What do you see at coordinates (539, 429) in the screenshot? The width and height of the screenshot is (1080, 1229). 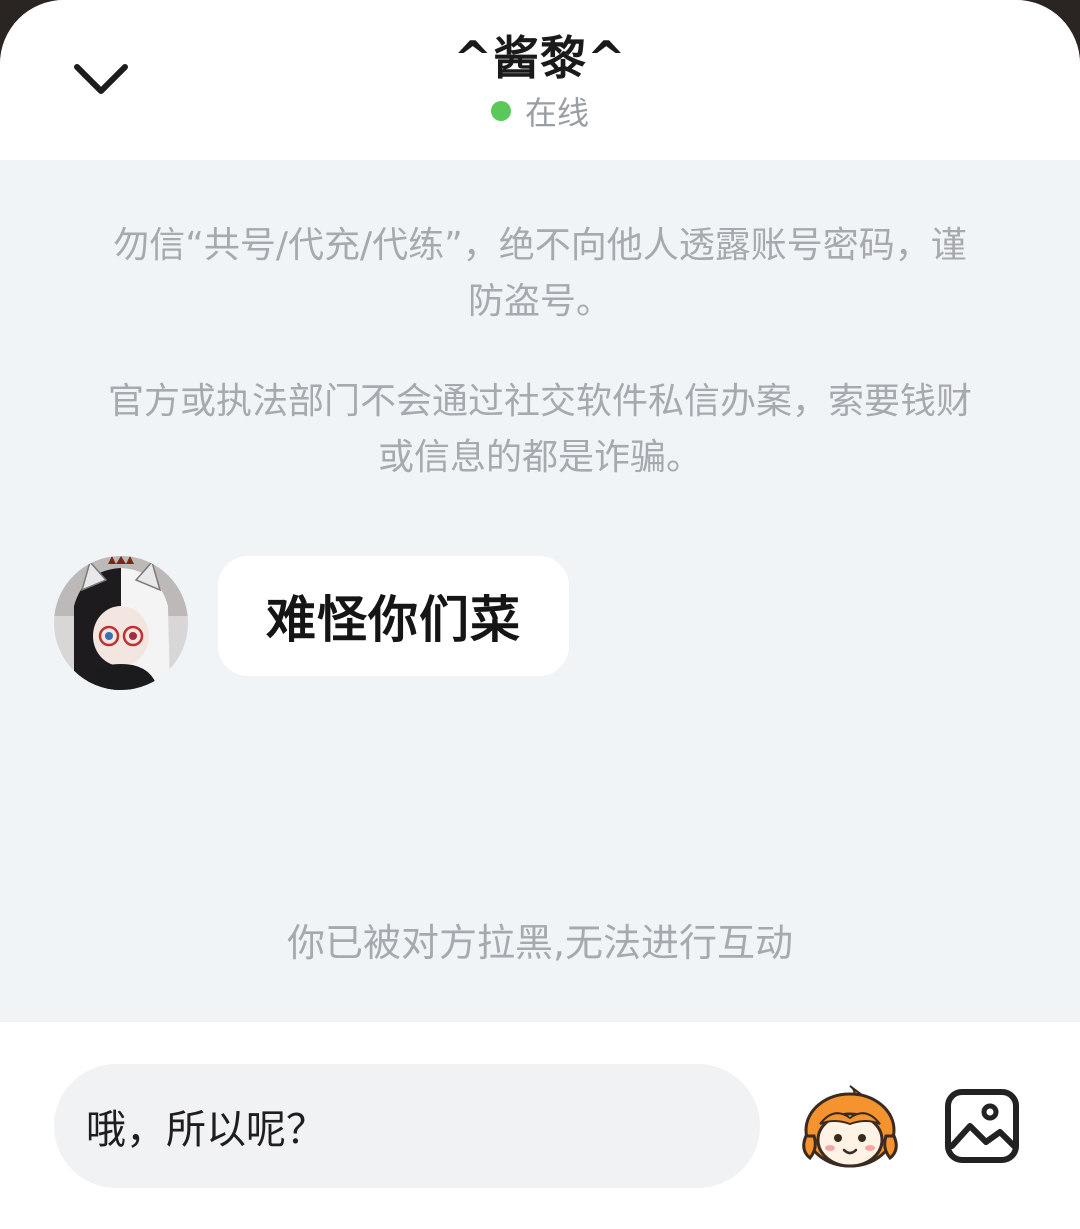 I see `fraud-warning-notice: 官方或执法部门不会通过社交软件私信办案，索要钱财或信息的都是诈骗。` at bounding box center [539, 429].